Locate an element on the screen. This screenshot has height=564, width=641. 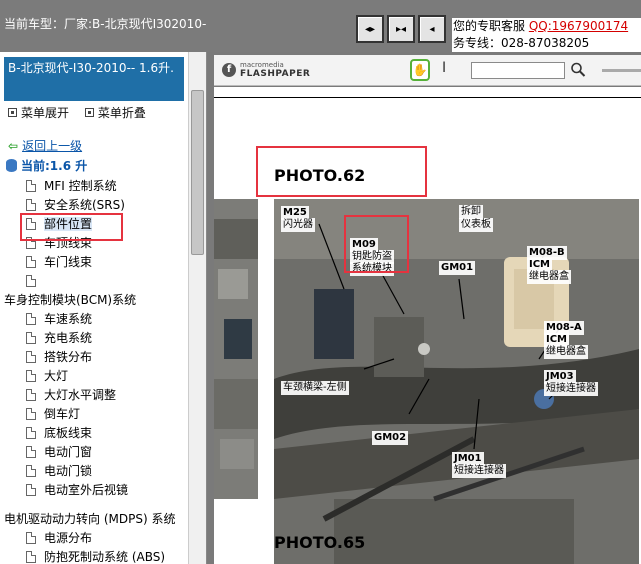
tree-item-selected: 部件位置 is located at coordinates (59, 224).